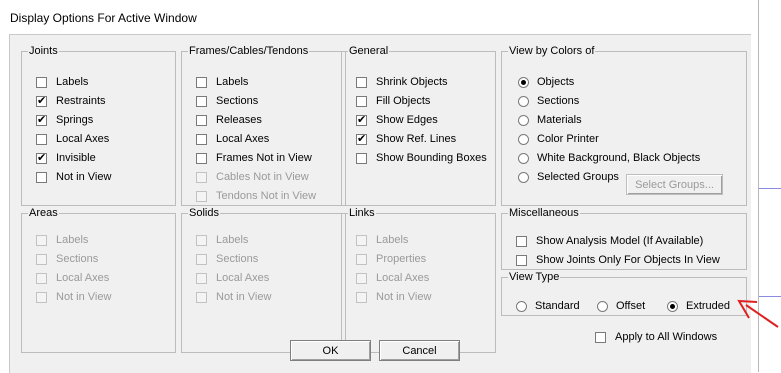 The height and width of the screenshot is (373, 781). I want to click on annotation-arrow-shaft, so click(762, 316).